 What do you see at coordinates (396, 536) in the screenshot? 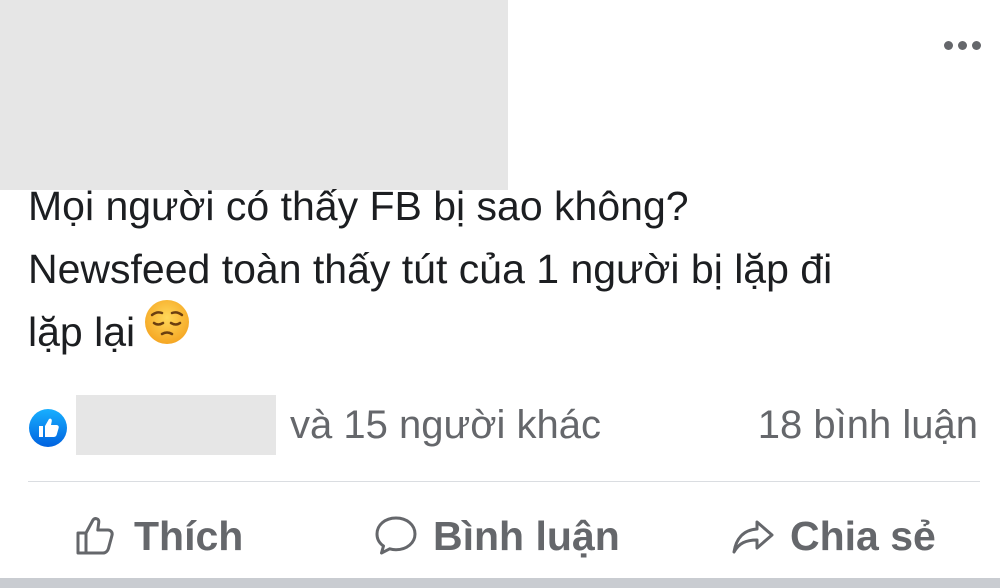
I see `speech-bubble-icon` at bounding box center [396, 536].